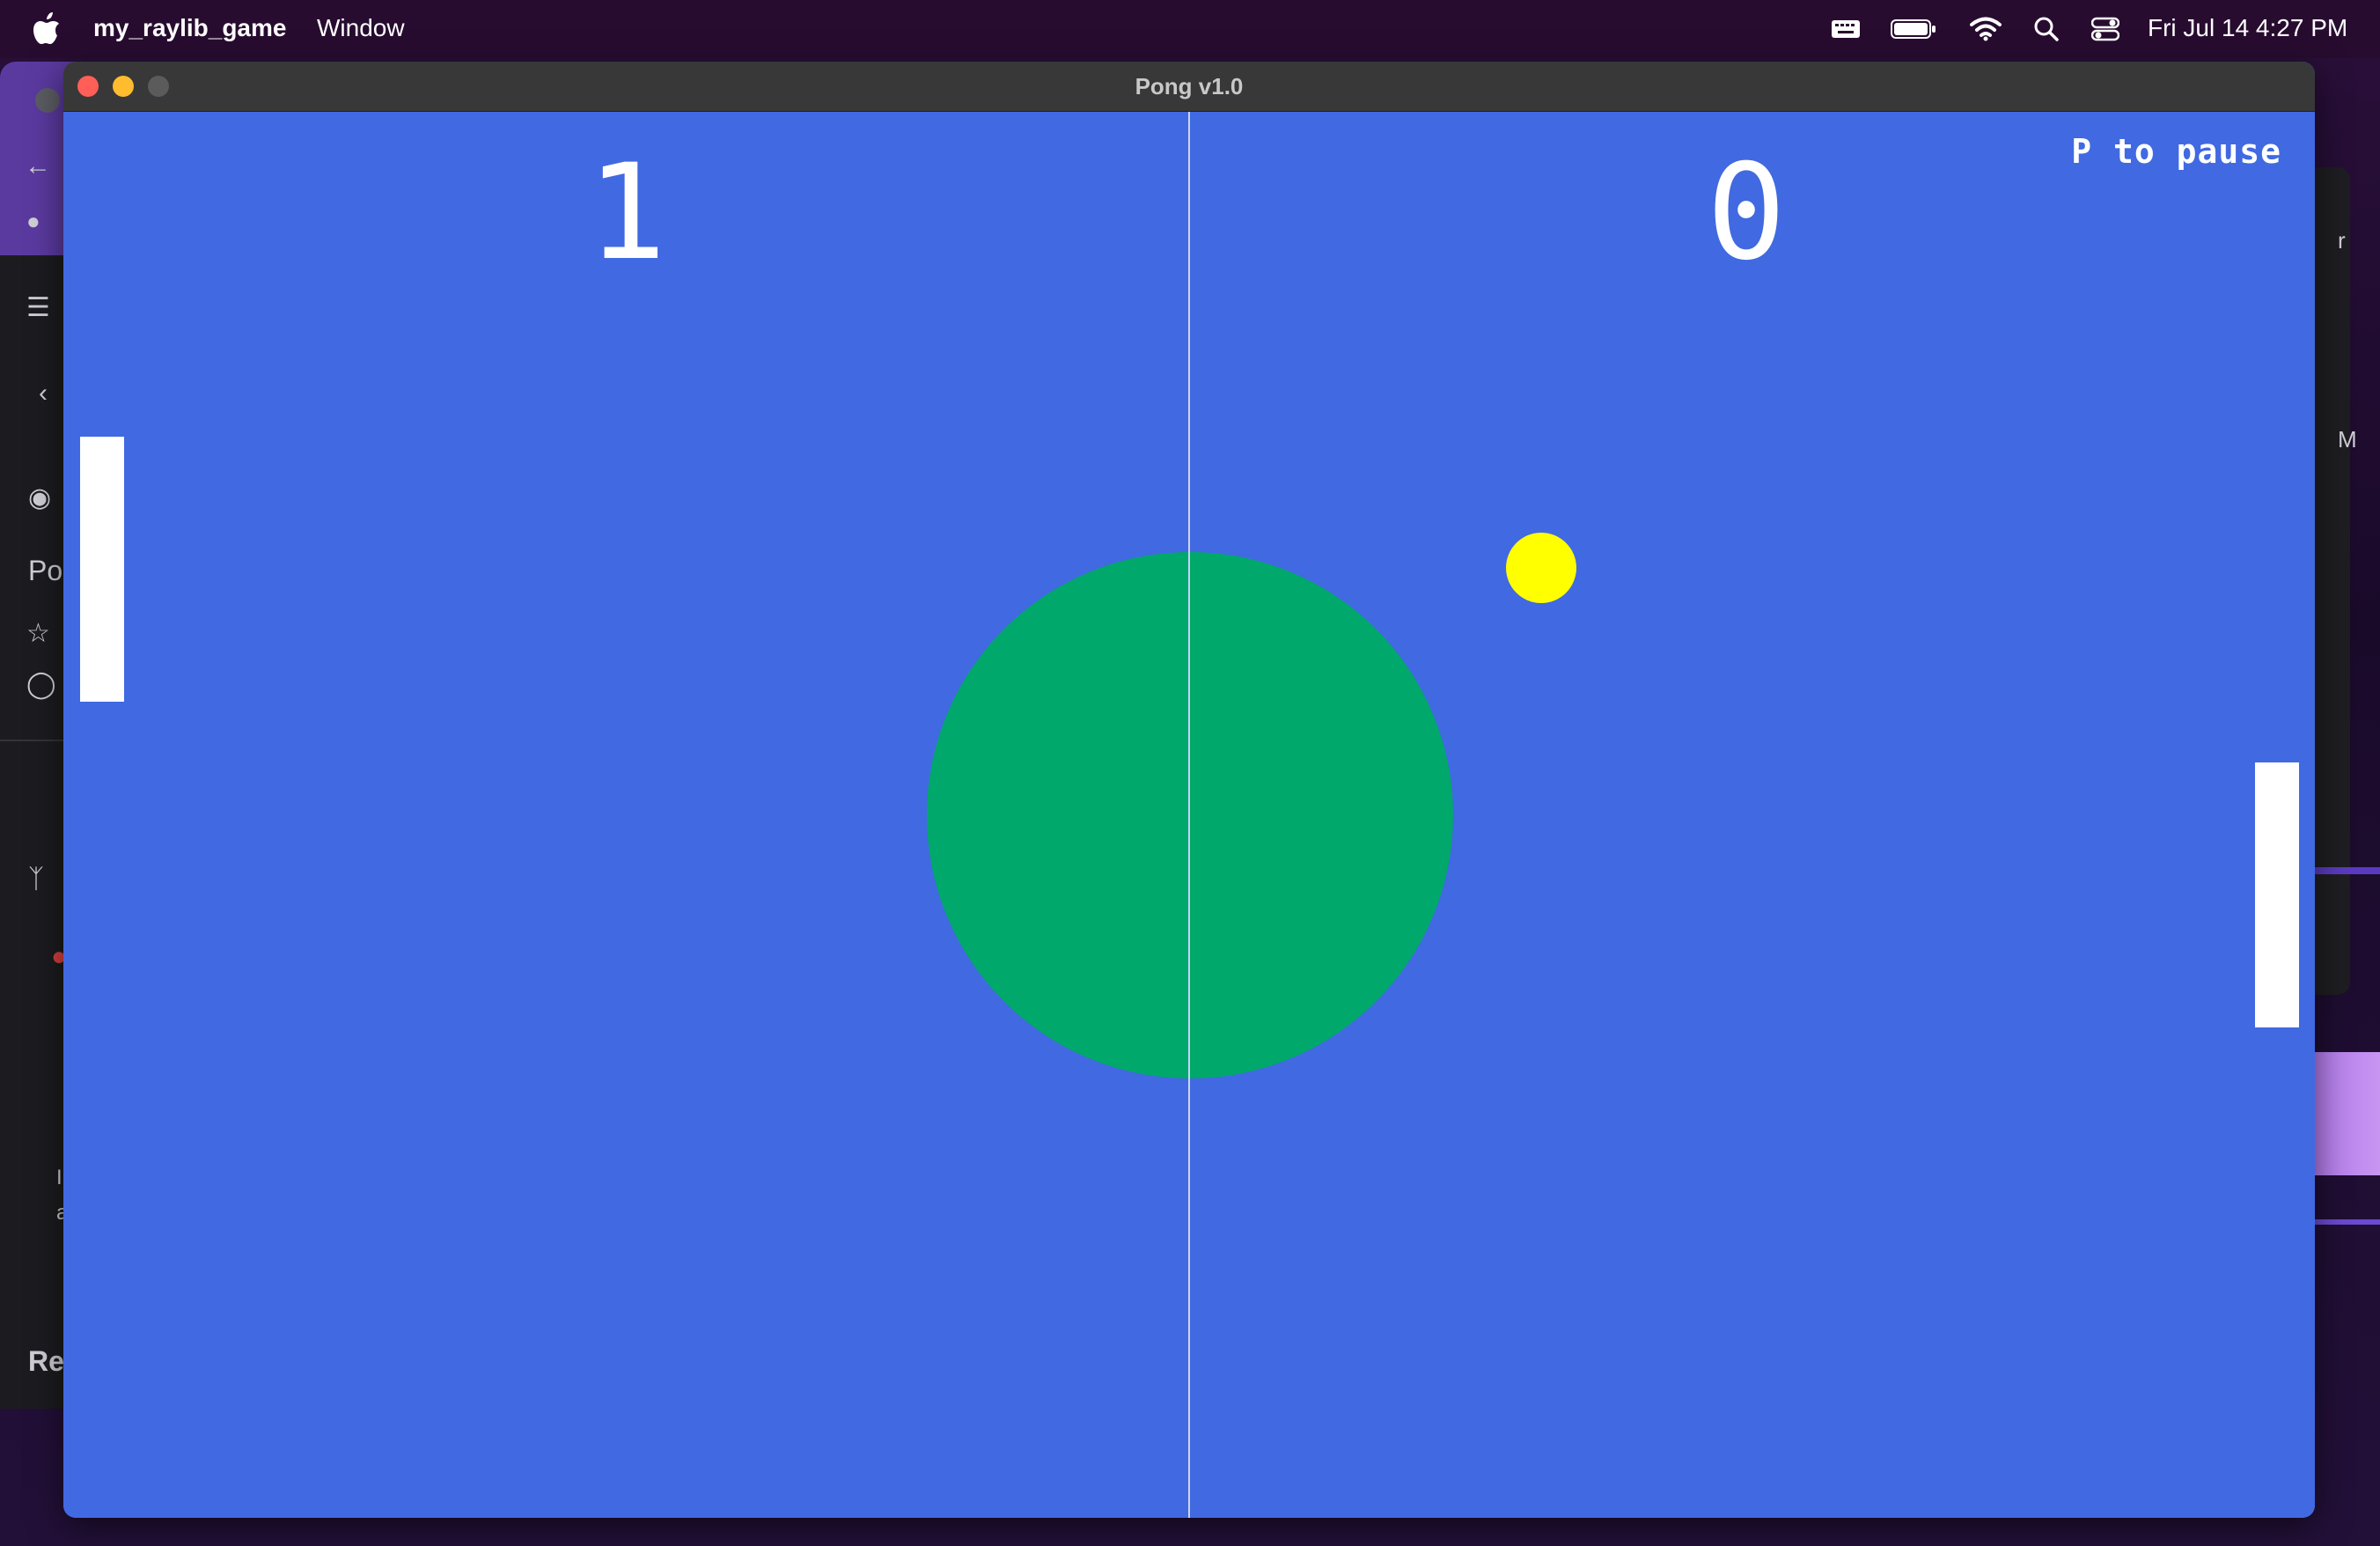  What do you see at coordinates (2105, 29) in the screenshot?
I see `control-center-icon` at bounding box center [2105, 29].